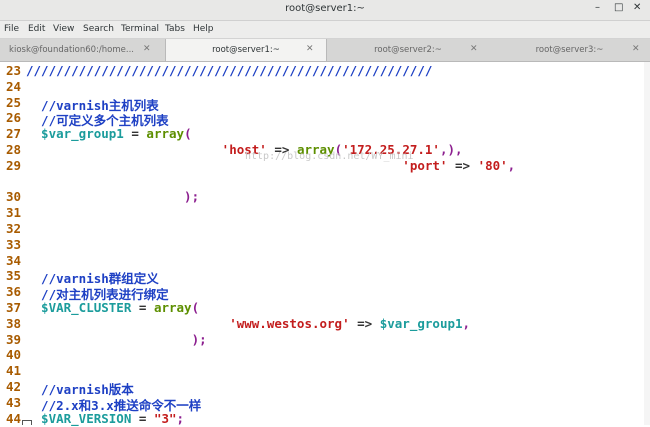  I want to click on line-number: 27, so click(14, 134).